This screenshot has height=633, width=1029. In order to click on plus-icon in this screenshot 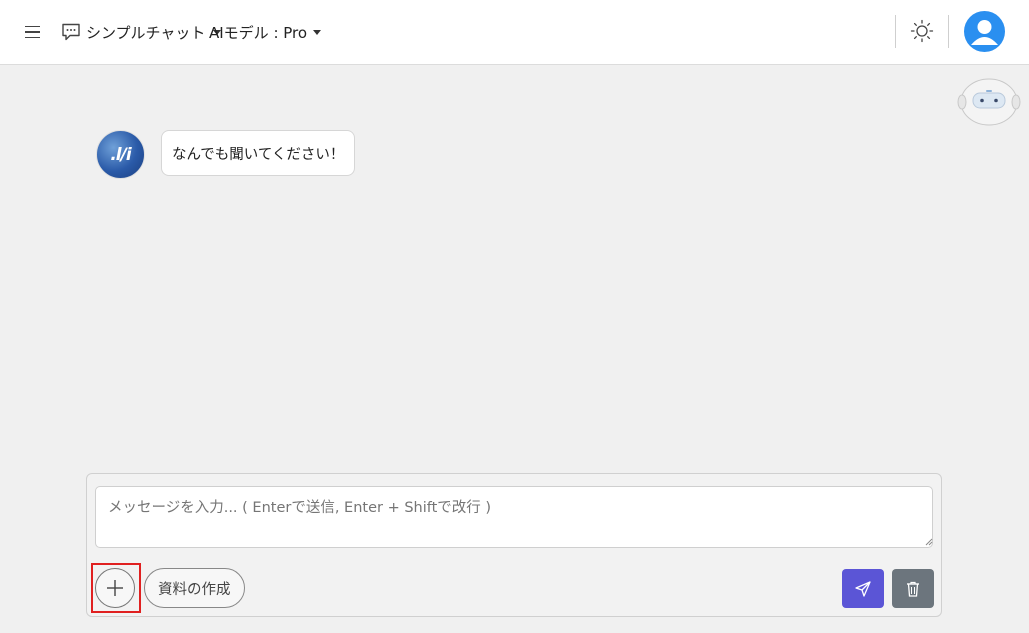, I will do `click(115, 588)`.